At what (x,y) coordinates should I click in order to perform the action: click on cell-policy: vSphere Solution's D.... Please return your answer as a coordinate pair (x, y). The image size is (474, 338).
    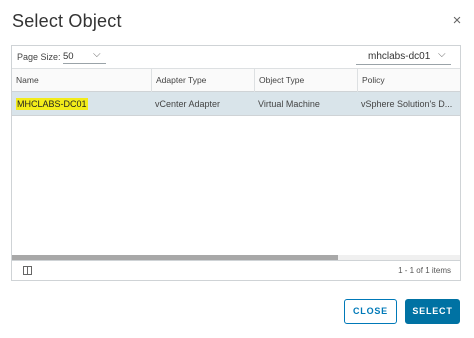
    Looking at the image, I should click on (407, 104).